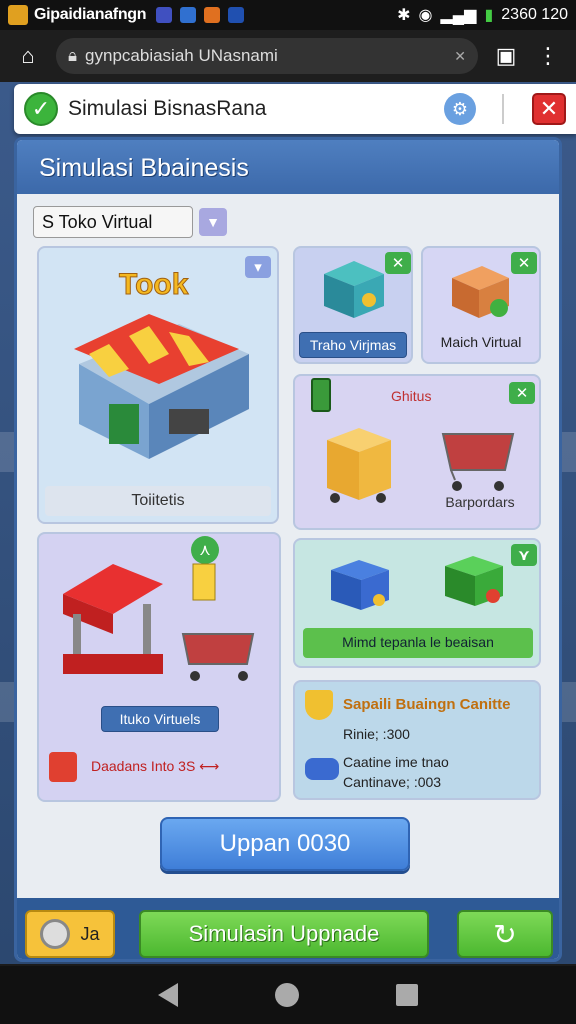 Image resolution: width=576 pixels, height=1024 pixels. Describe the element at coordinates (285, 844) in the screenshot. I see `upgrade-button: Uppan 0030` at that location.